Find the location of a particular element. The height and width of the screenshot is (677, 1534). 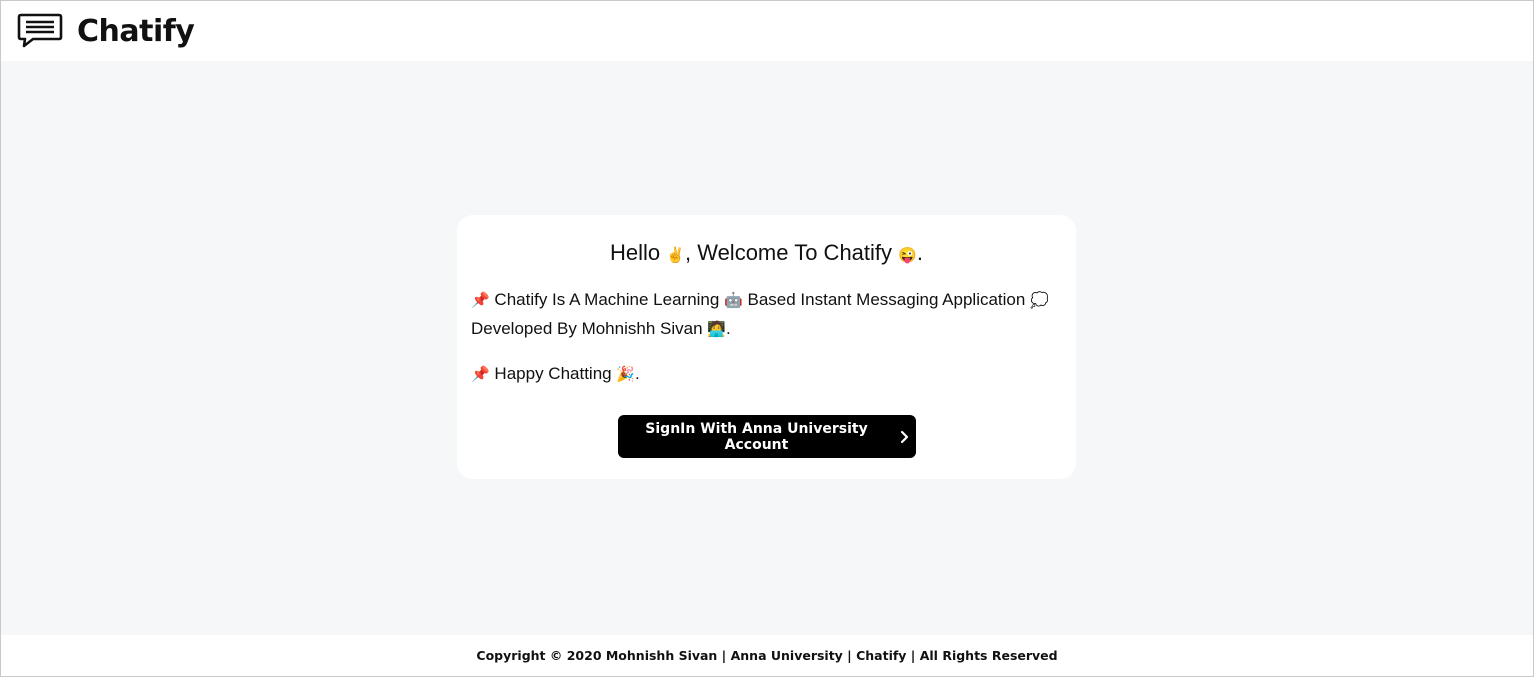

happy-chatting-text: Happy Chatting is located at coordinates (553, 373).